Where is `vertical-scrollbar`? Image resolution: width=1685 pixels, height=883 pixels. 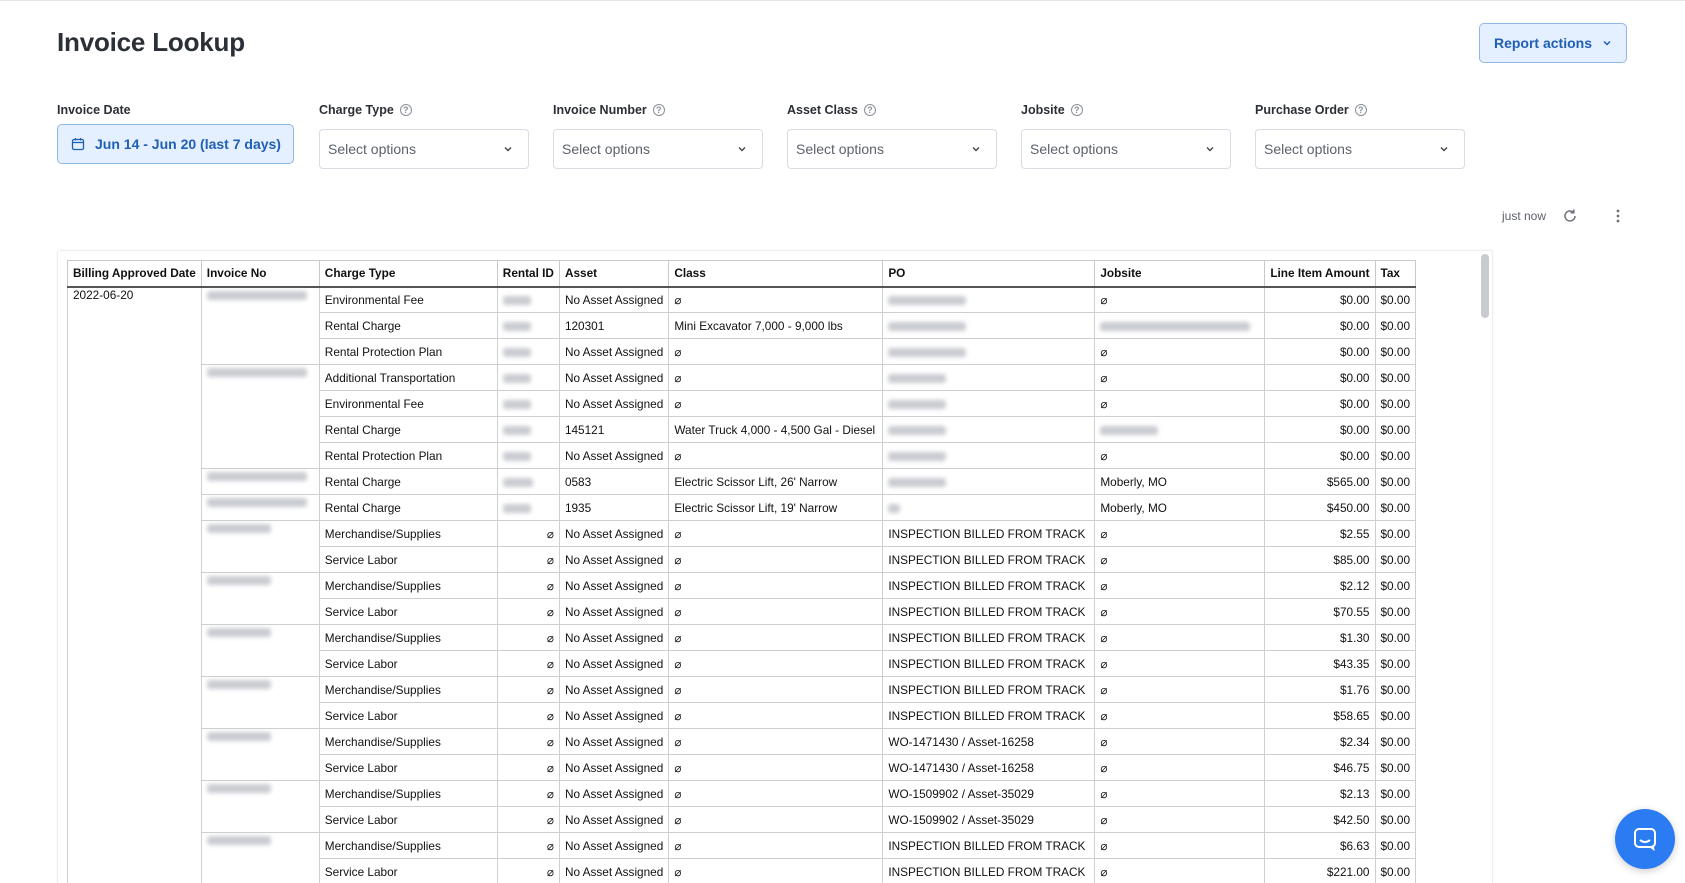 vertical-scrollbar is located at coordinates (1485, 286).